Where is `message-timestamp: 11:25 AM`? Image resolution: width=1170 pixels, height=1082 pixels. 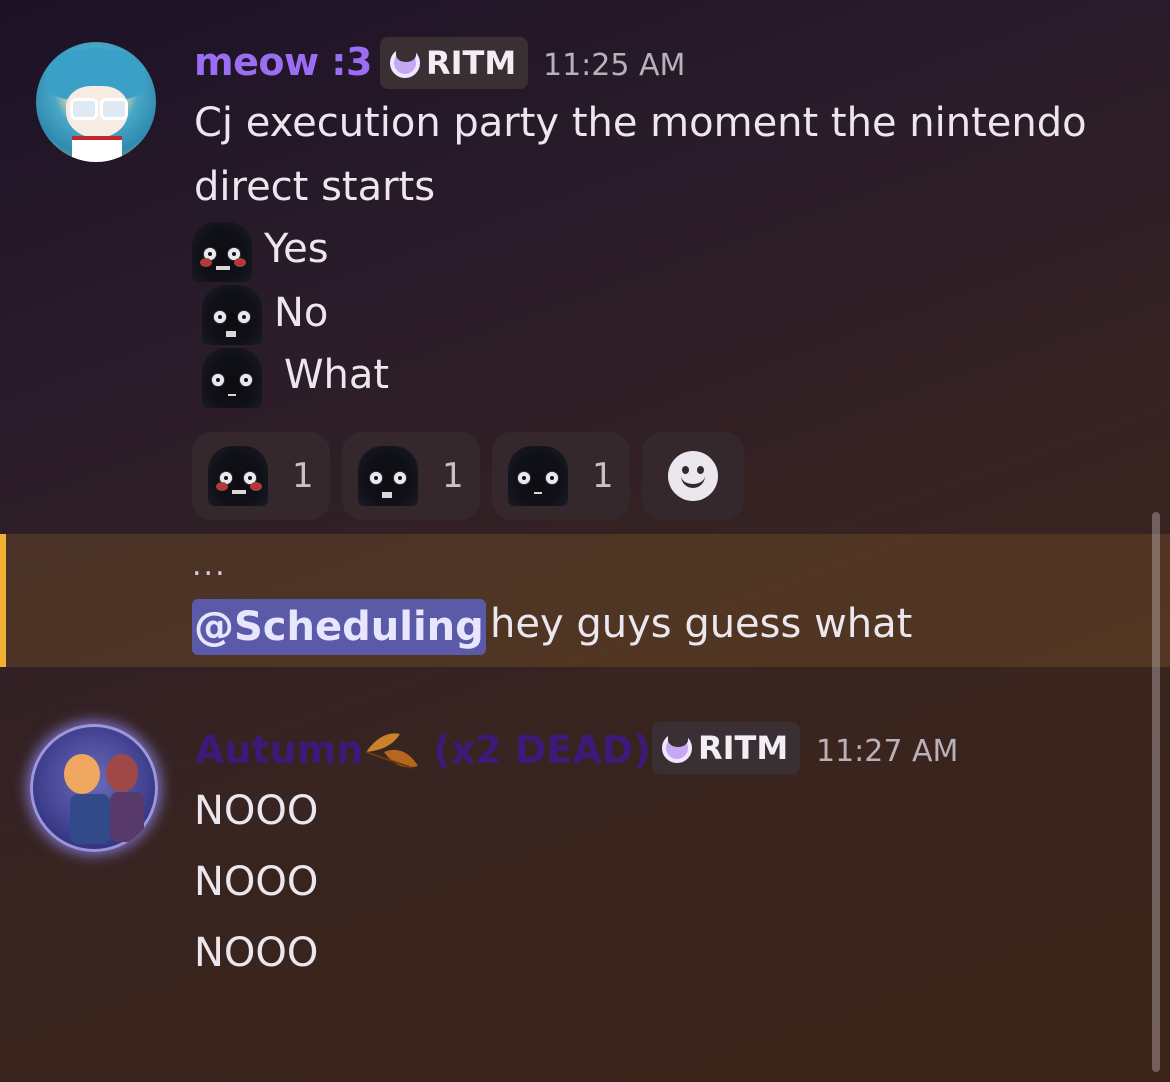 message-timestamp: 11:25 AM is located at coordinates (614, 65).